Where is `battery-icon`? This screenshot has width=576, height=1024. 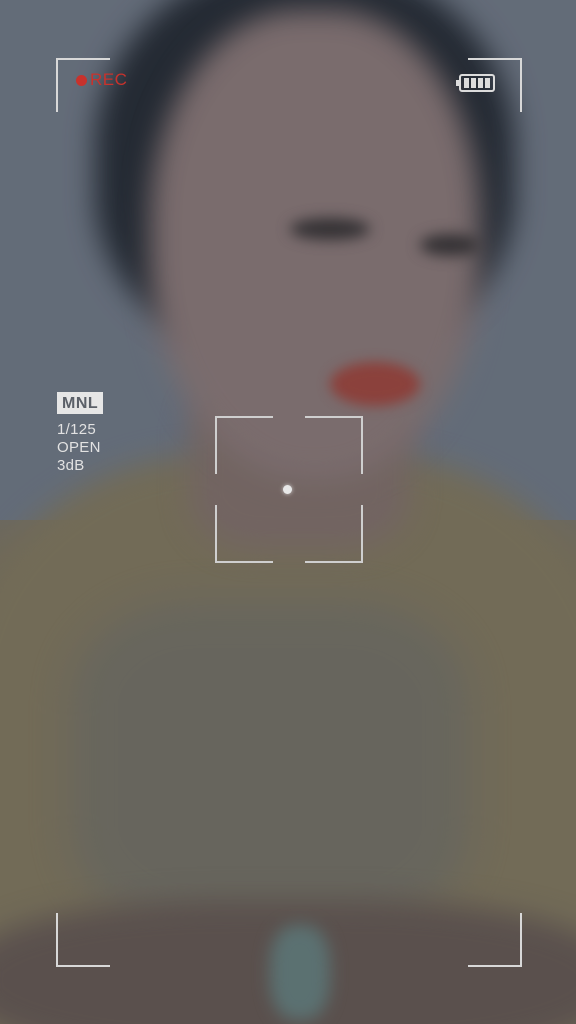
battery-icon is located at coordinates (476, 83).